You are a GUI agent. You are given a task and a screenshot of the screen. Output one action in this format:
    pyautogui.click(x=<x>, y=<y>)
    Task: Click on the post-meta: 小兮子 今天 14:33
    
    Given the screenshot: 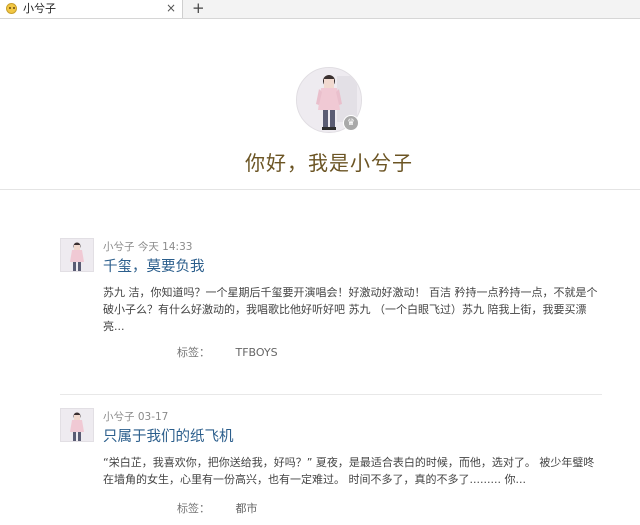 What is the action you would take?
    pyautogui.click(x=147, y=247)
    